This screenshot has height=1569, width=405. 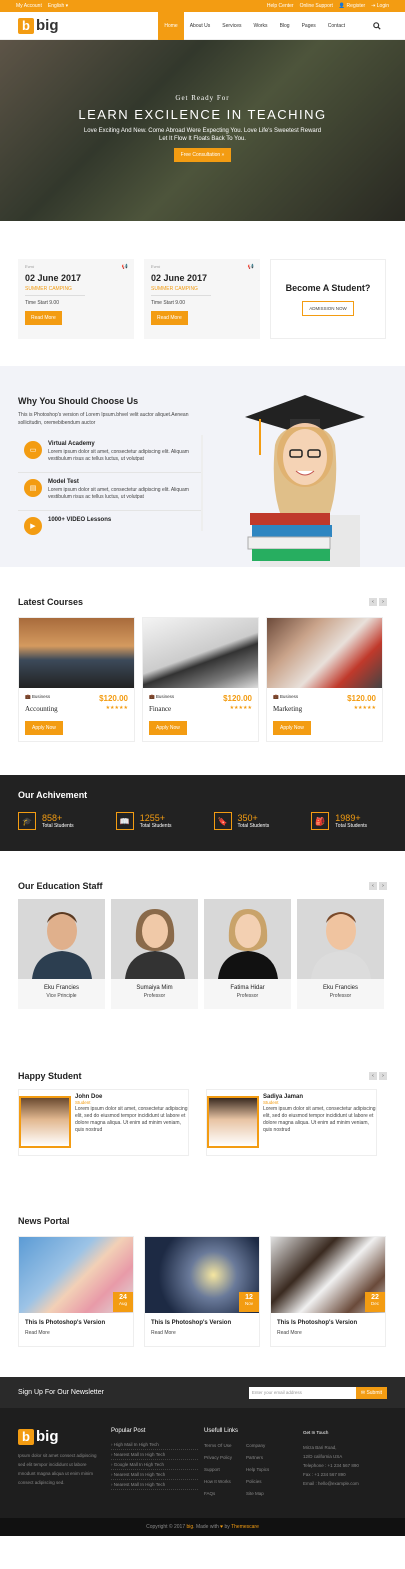 What do you see at coordinates (218, 1458) in the screenshot?
I see `footer-link: Privacy Policy` at bounding box center [218, 1458].